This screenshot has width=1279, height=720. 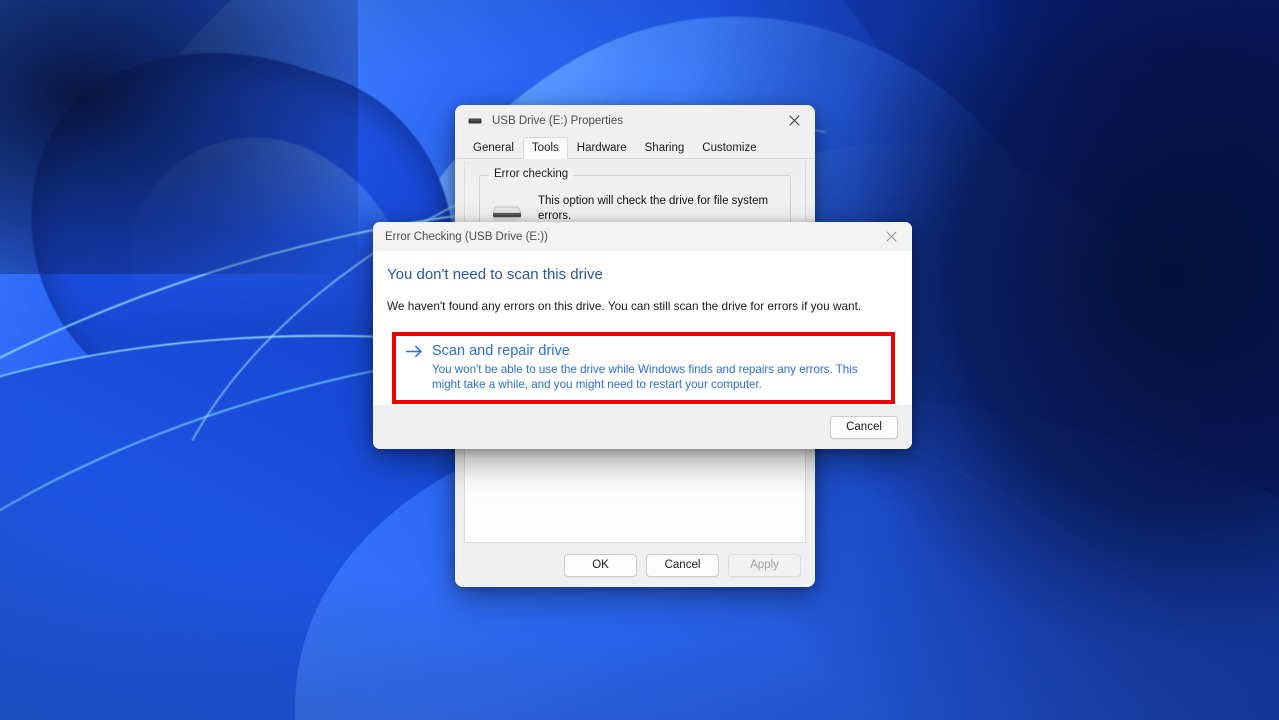 I want to click on tab-customize: Customize, so click(x=729, y=148).